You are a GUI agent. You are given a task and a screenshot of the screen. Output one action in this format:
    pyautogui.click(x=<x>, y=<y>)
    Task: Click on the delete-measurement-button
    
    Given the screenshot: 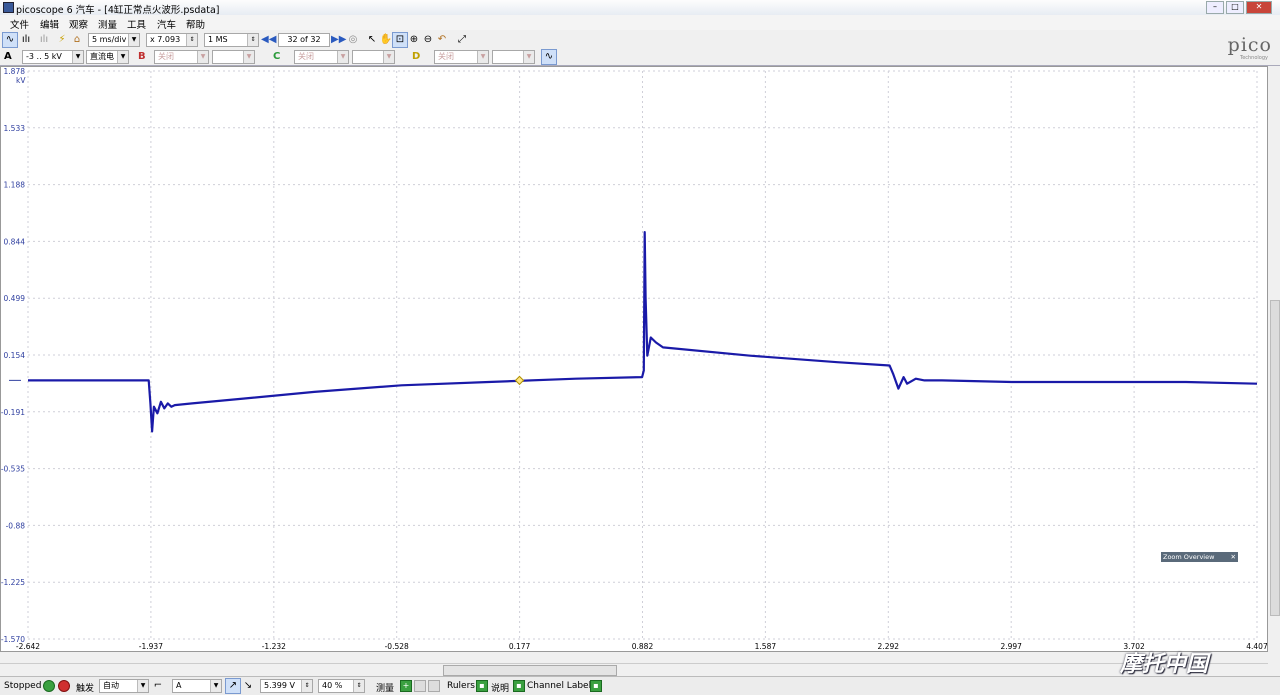 What is the action you would take?
    pyautogui.click(x=434, y=686)
    